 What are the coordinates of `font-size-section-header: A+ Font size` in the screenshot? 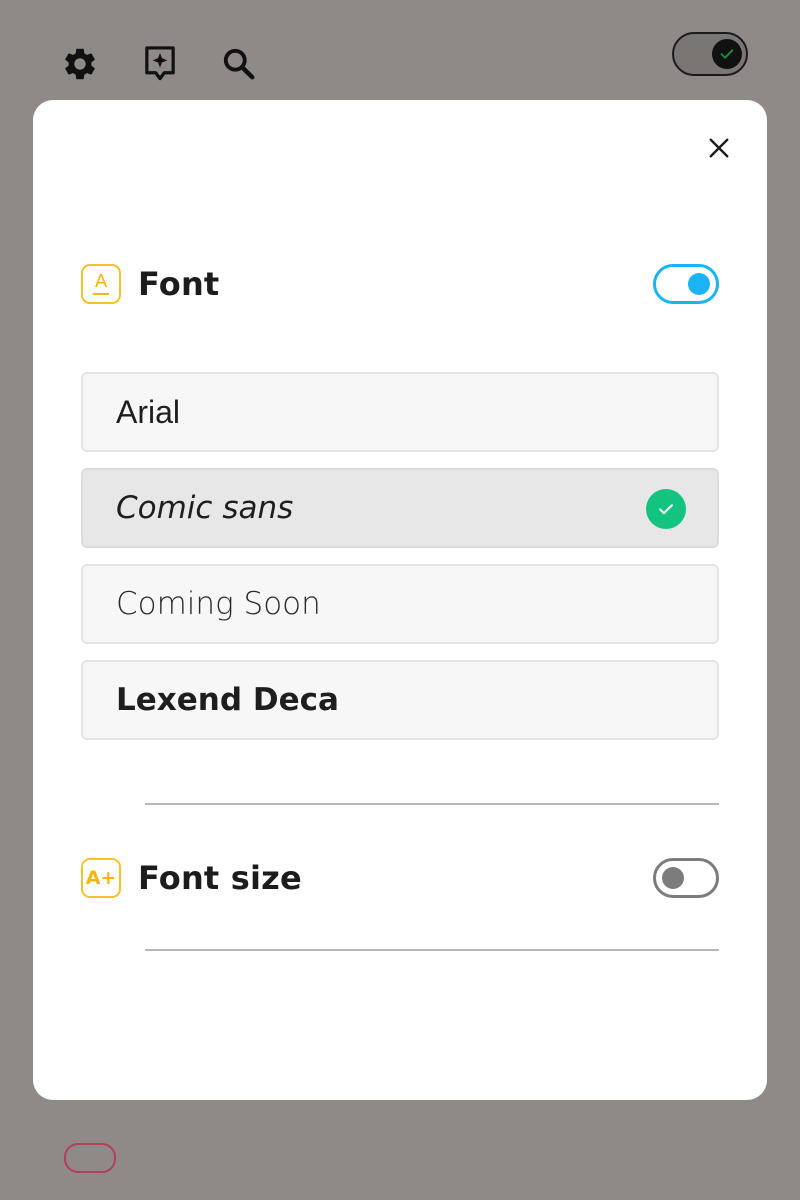 It's located at (400, 878).